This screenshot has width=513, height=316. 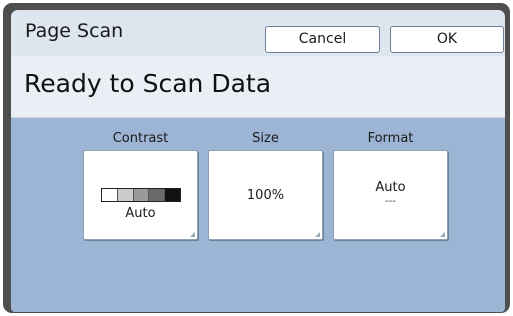 I want to click on ok-button: OK, so click(x=447, y=39).